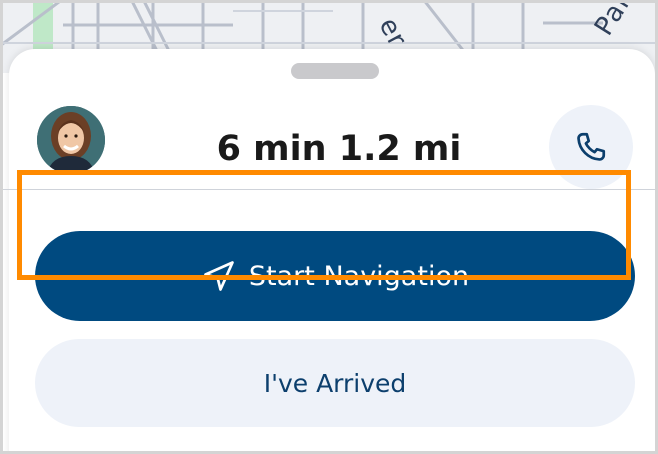 The height and width of the screenshot is (454, 658). I want to click on avatar-image, so click(71, 140).